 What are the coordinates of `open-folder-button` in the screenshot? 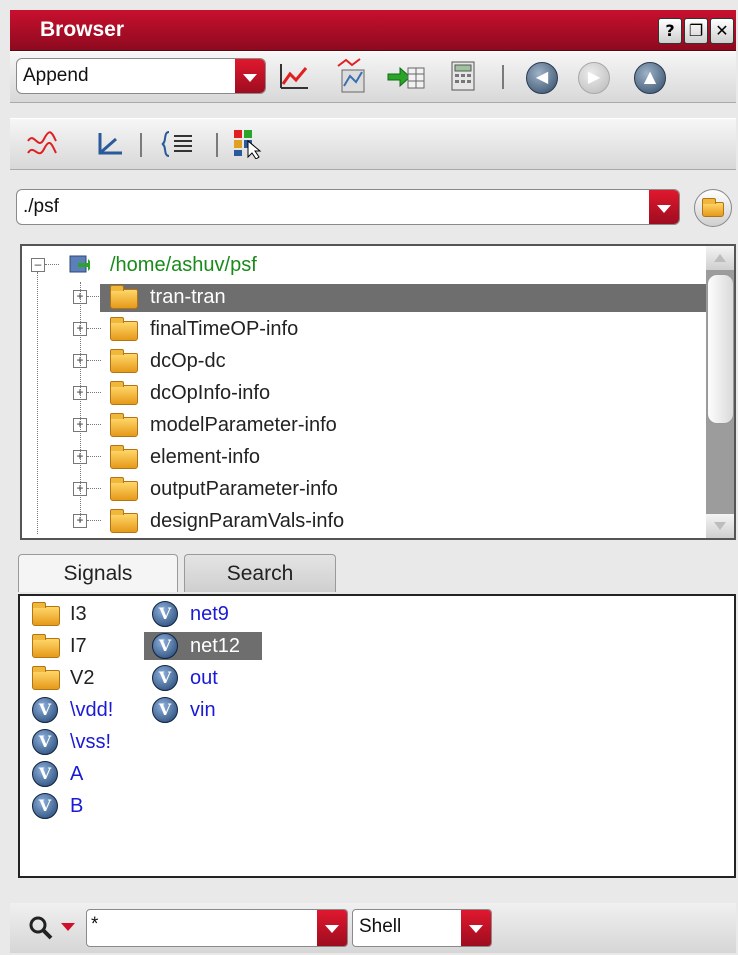 It's located at (713, 208).